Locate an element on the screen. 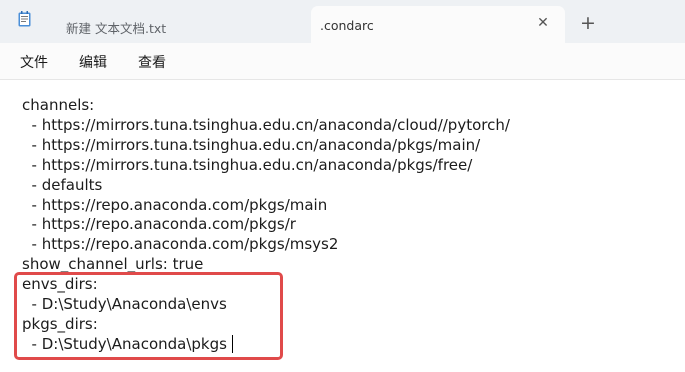 The width and height of the screenshot is (685, 372). tab-new-text-document: 新建 文本文档.txt is located at coordinates (155, 24).